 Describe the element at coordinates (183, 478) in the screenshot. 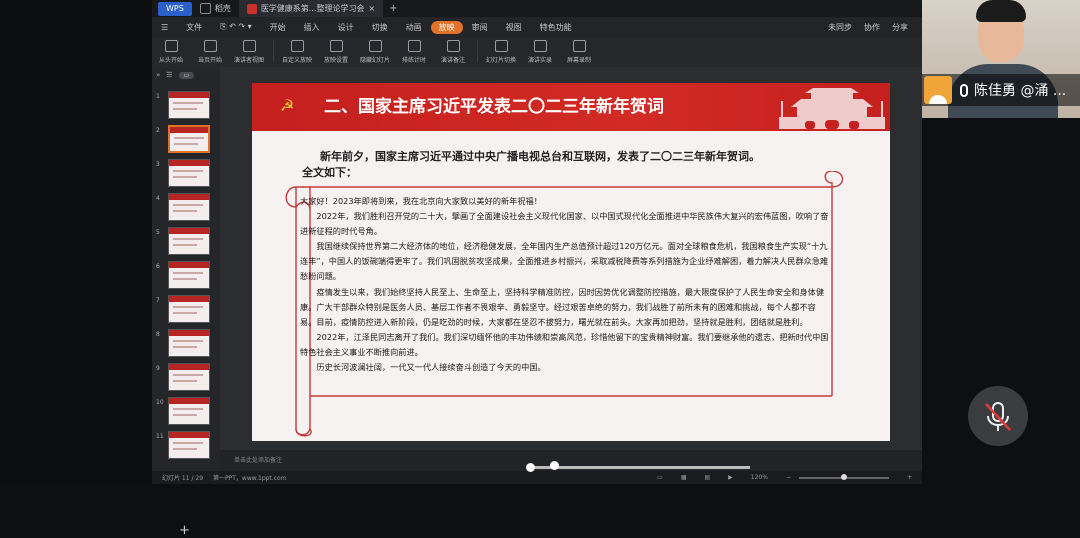

I see `slide-counter: 幻灯片 11 / 29` at that location.